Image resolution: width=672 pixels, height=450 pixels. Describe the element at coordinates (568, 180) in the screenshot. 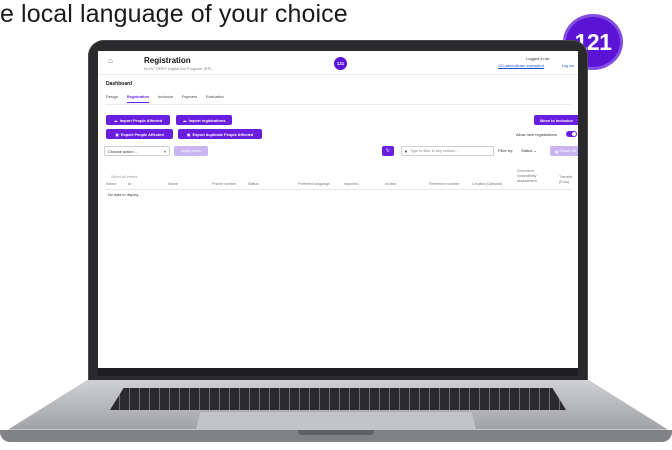

I see `column-header-transfer: Transfer (Euro)` at that location.